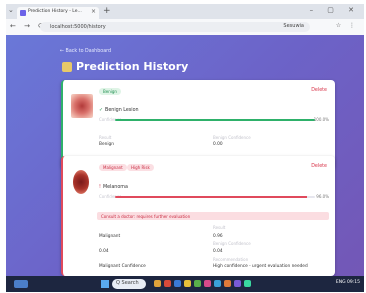 Image resolution: width=366 pixels, height=293 pixels. Describe the element at coordinates (175, 27) in the screenshot. I see `url-field: localhost:5000/history Sesuwia` at that location.